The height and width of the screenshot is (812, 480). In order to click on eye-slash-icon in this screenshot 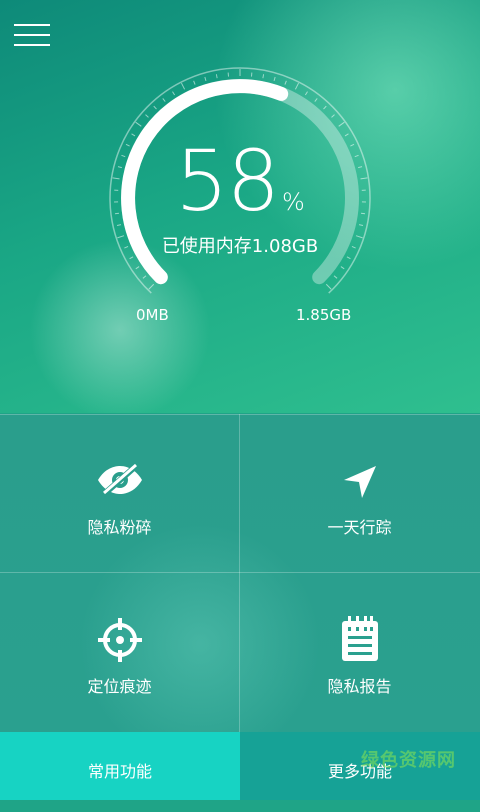, I will do `click(120, 482)`.